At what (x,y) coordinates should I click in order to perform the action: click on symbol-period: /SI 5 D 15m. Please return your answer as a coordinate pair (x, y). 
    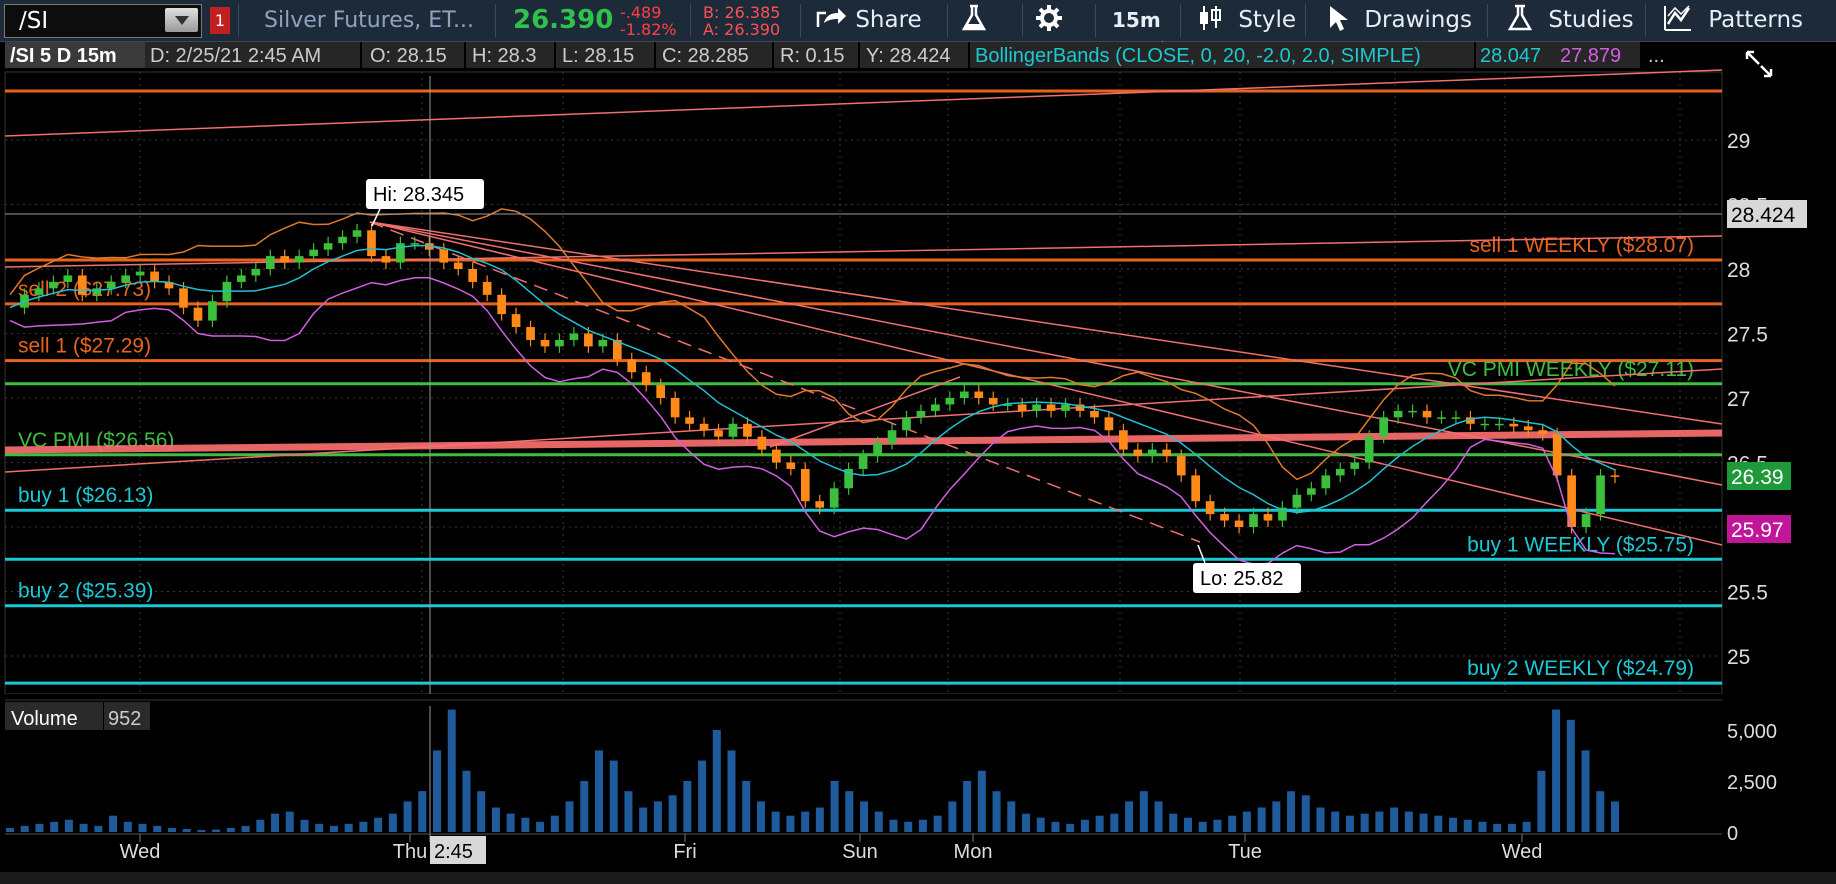
    Looking at the image, I should click on (63, 56).